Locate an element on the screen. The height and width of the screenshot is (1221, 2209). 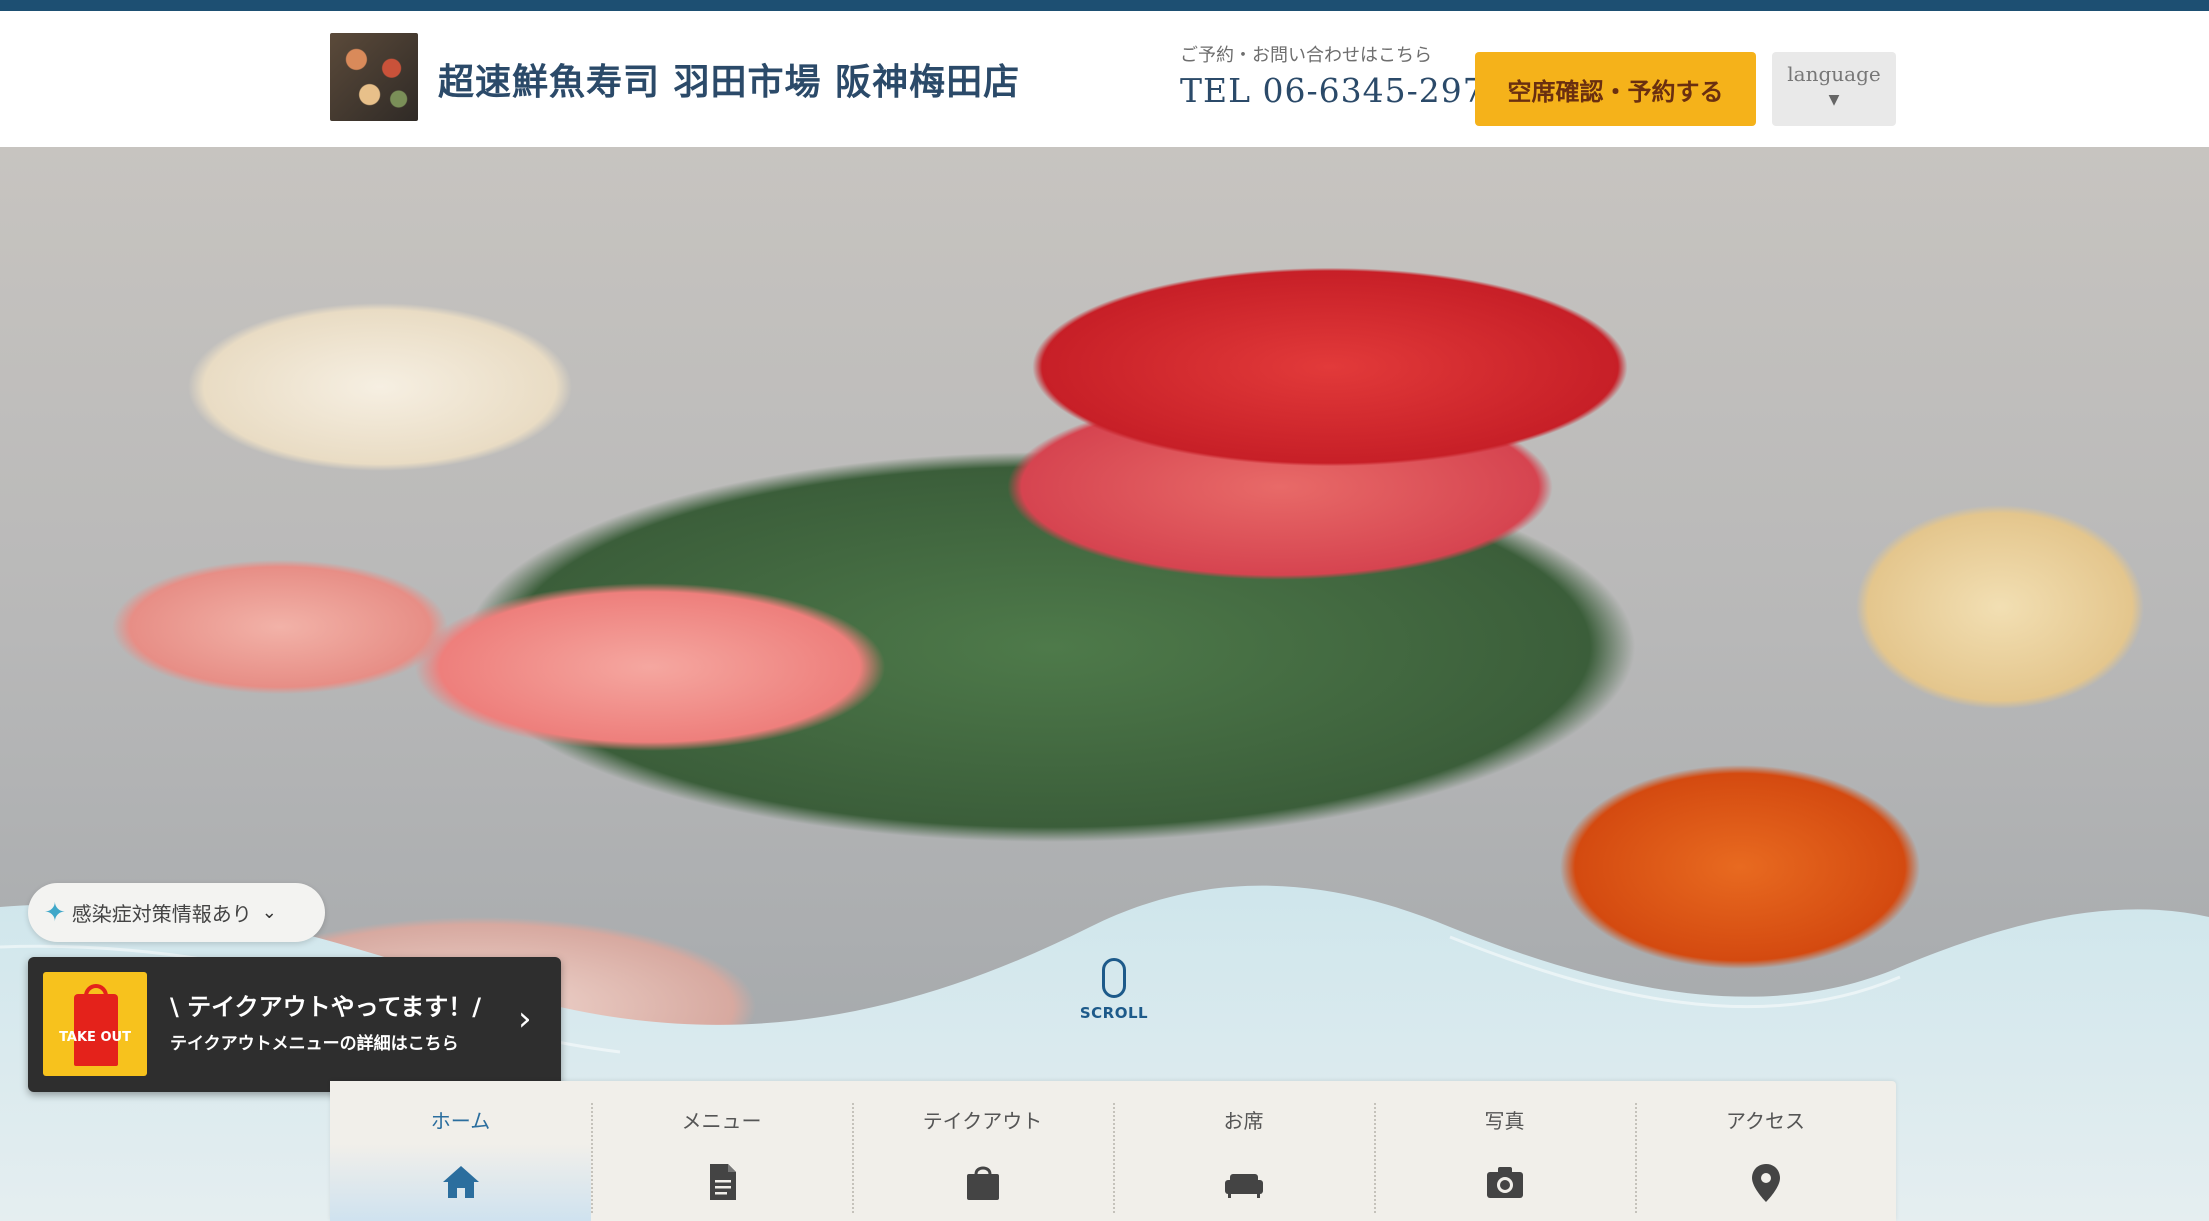
scroll-label: SCROLL is located at coordinates (1114, 1013).